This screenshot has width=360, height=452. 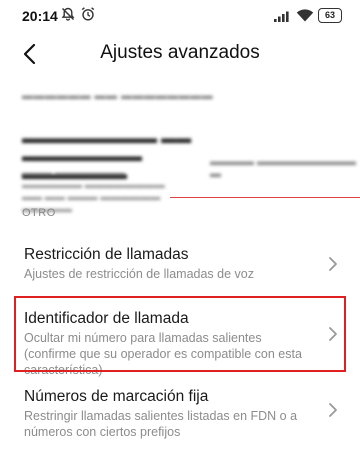 I want to click on section-header: OTRO, so click(x=39, y=213).